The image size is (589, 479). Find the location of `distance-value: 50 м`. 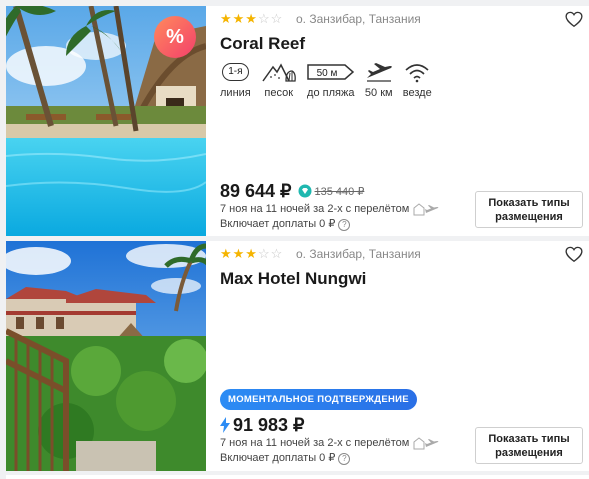

distance-value: 50 м is located at coordinates (326, 73).